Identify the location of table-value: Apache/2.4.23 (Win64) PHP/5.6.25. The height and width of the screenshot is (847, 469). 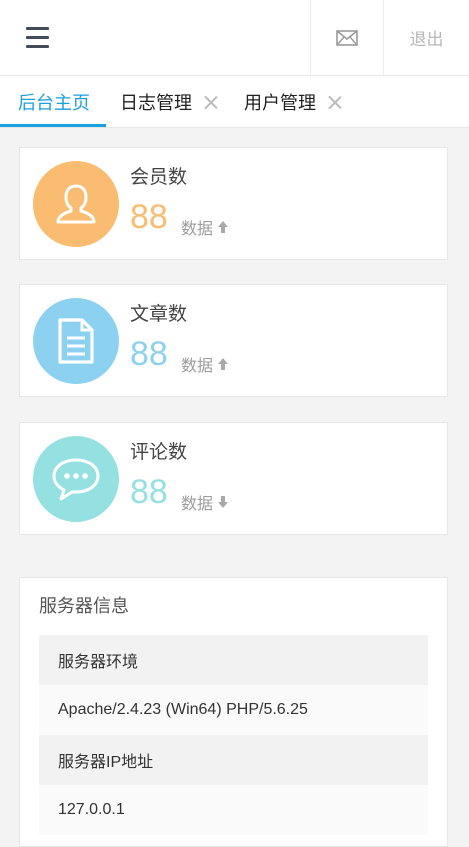
(183, 709).